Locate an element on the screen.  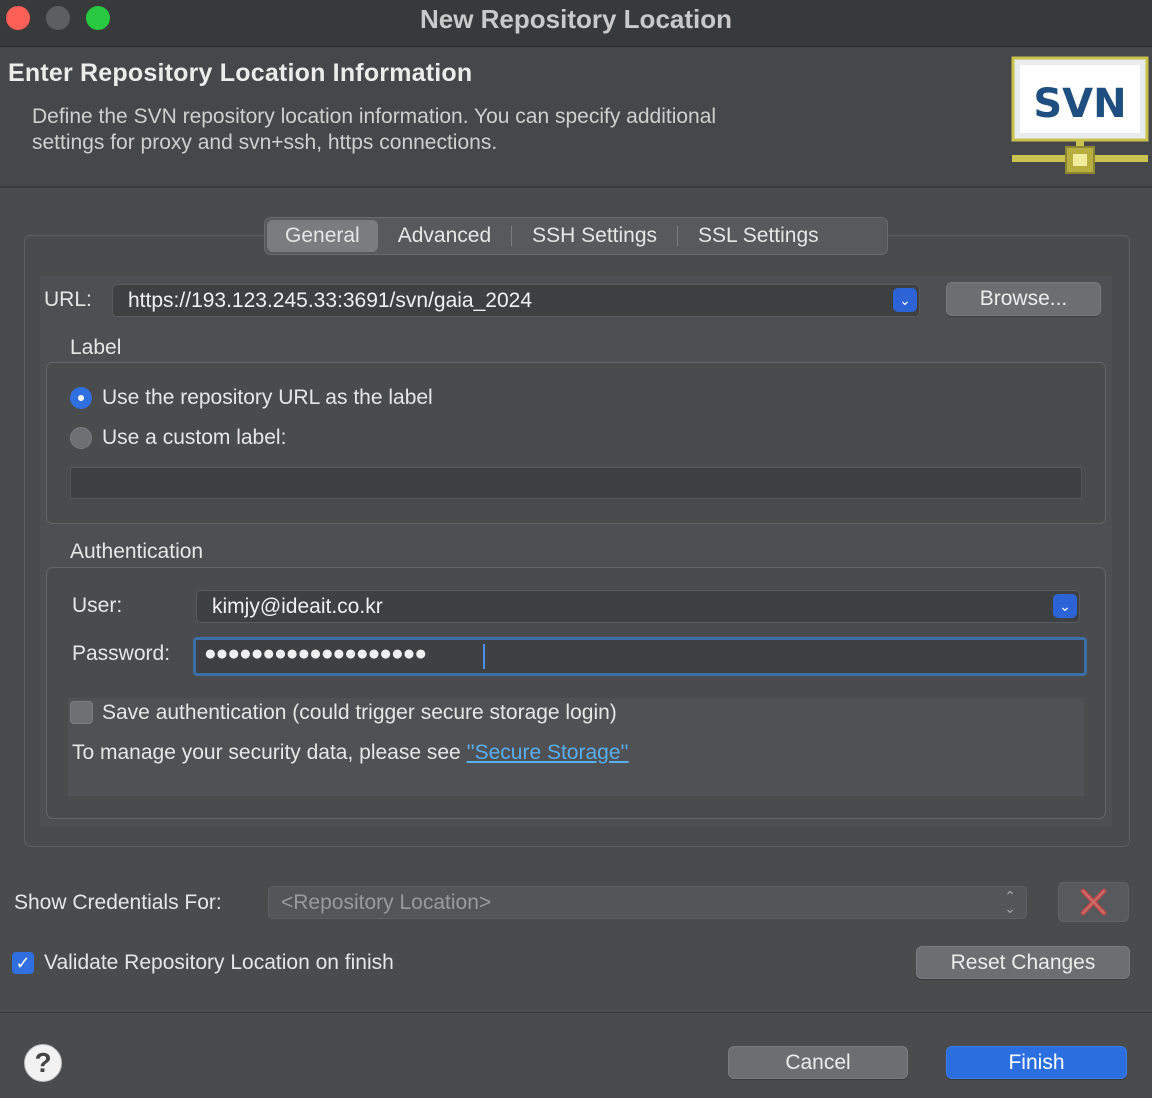
tab-advanced: Advanced is located at coordinates (444, 236).